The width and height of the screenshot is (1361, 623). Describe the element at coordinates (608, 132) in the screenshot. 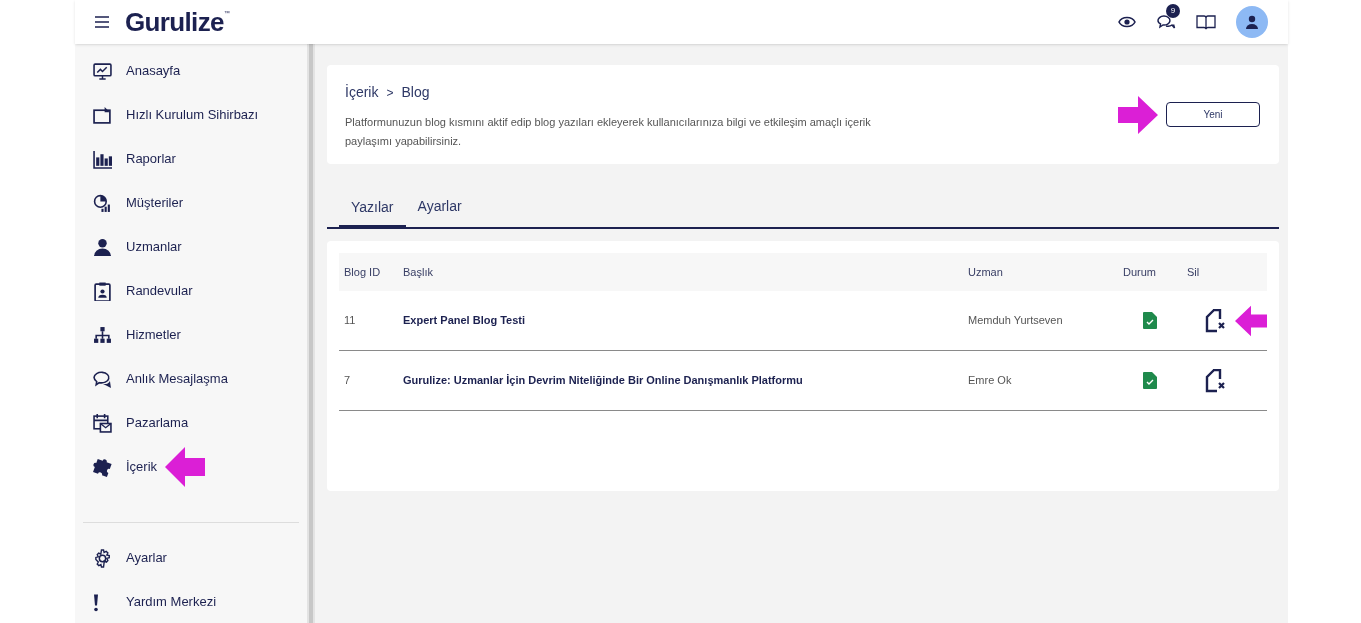

I see `page-description: Platformunuzun blog kısmını aktif edip blog yazıları ekleyerek kullanıcılarınıza bilgi ve etkileşim amaçlı içerik paylaşımı yapabilirsiniz.` at that location.